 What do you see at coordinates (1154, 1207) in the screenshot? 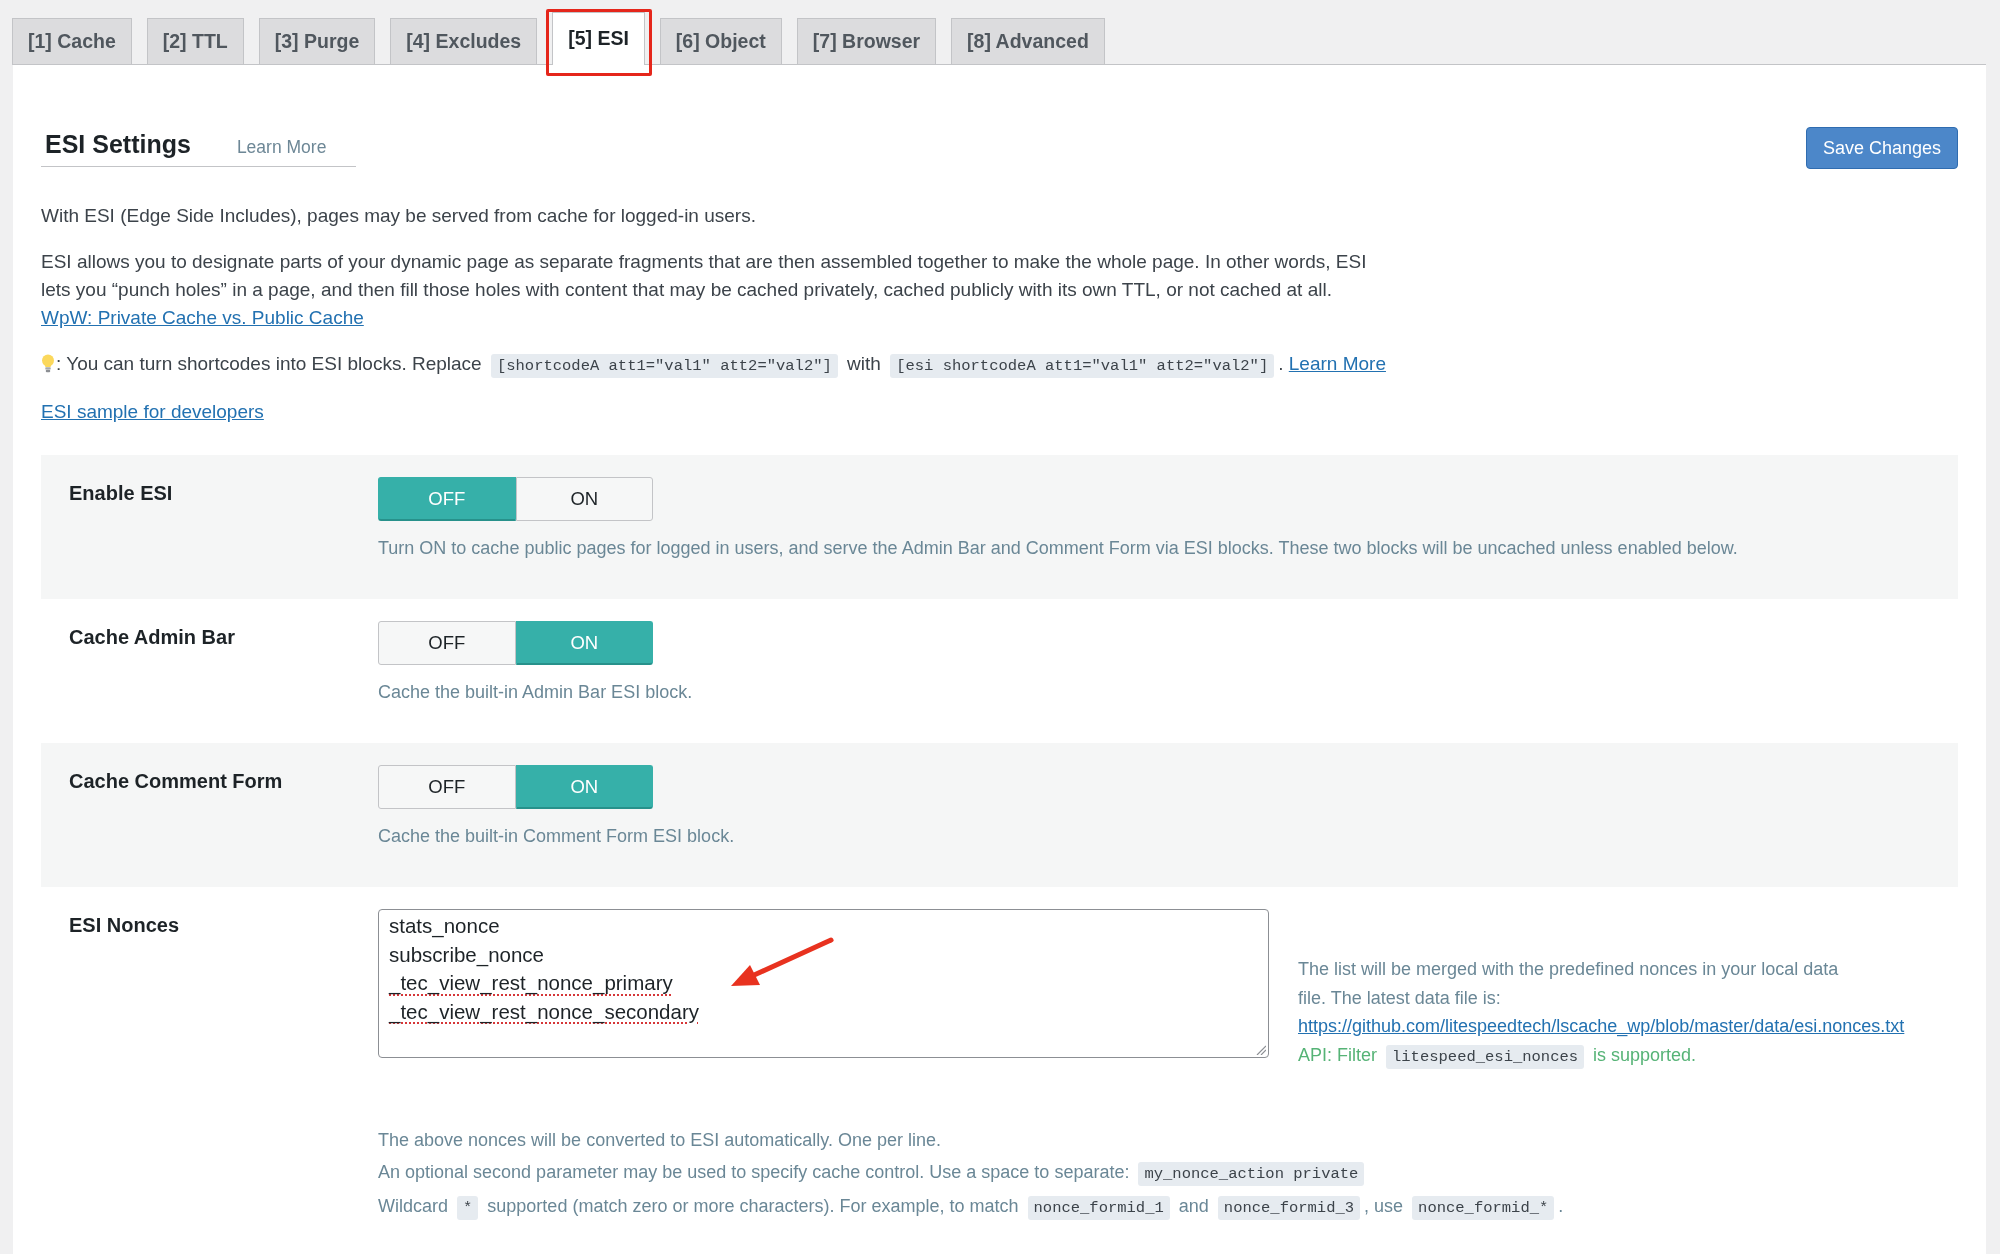
I see `note-text: Wildcard * supported (match zero or more characters). For example, to match nonce_formid_1 and nonce_formid_3 , use nonce_formid_* .` at bounding box center [1154, 1207].